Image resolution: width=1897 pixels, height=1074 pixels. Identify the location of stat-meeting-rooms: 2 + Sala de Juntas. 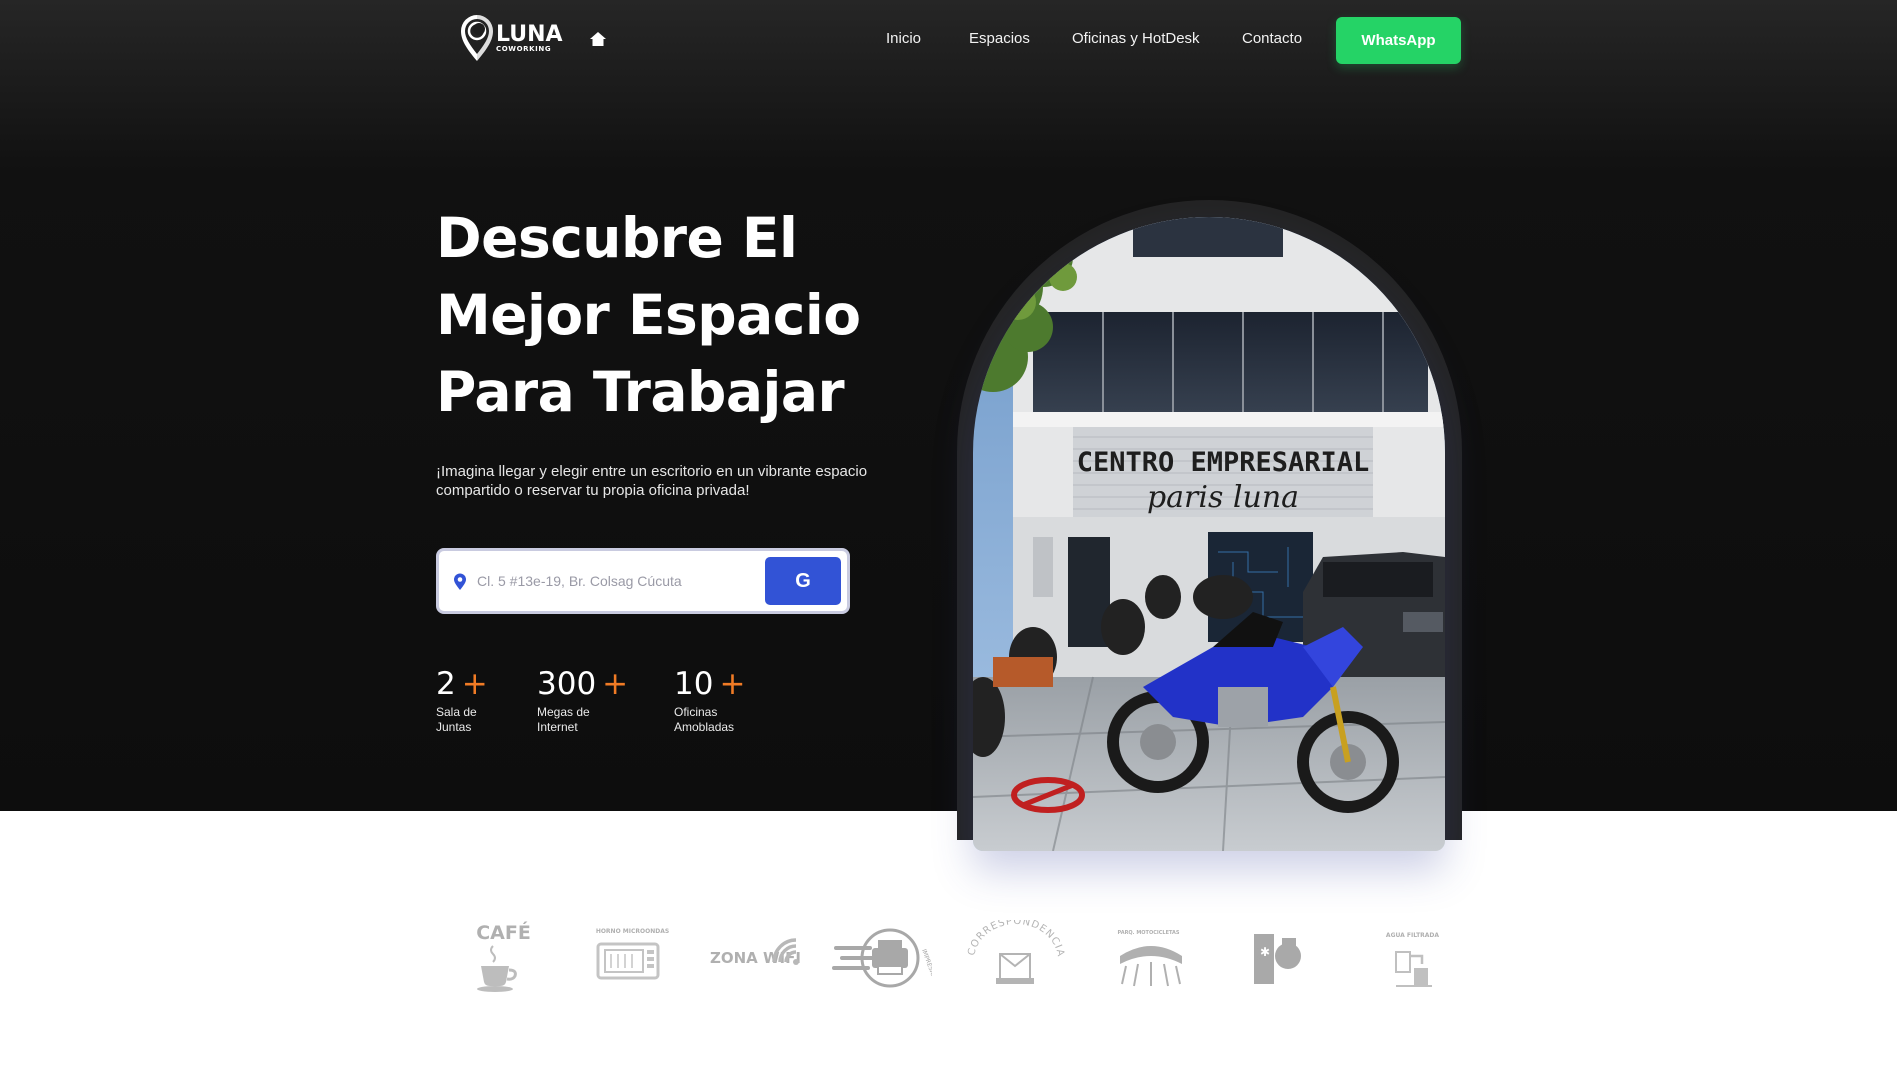
(462, 700).